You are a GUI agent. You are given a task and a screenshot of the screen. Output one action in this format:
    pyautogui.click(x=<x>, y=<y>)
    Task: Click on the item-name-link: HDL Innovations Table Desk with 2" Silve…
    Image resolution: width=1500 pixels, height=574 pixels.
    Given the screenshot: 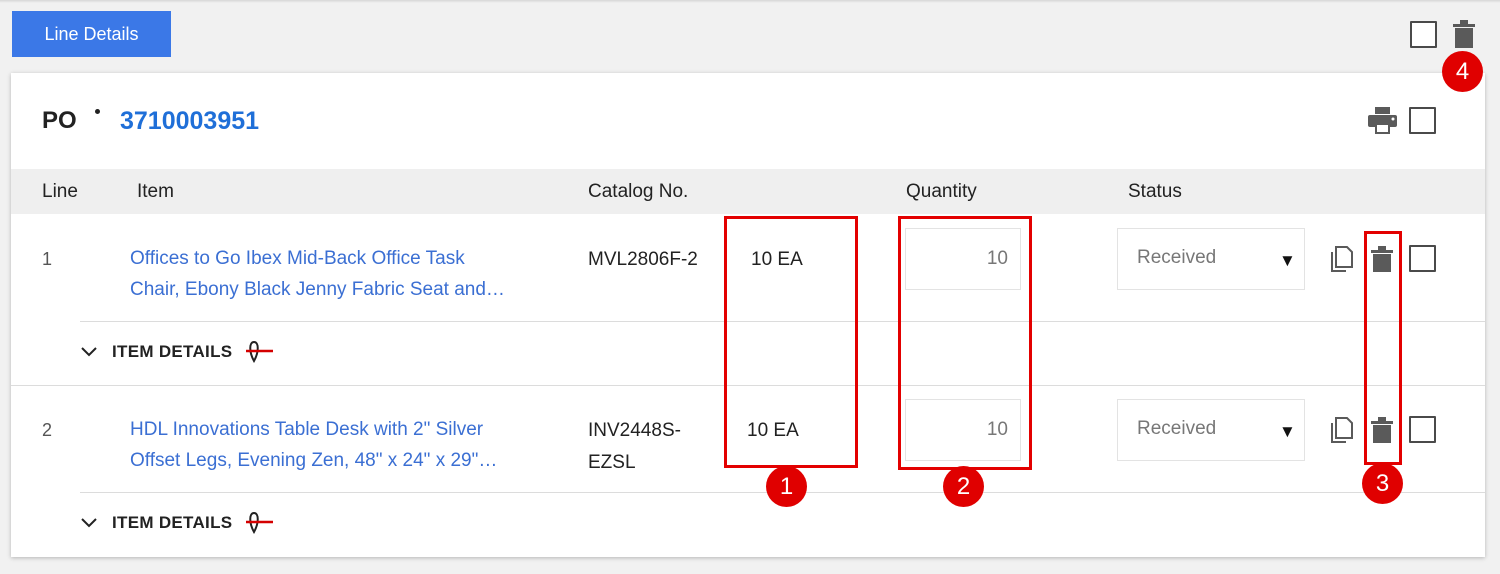 What is the action you would take?
    pyautogui.click(x=313, y=445)
    